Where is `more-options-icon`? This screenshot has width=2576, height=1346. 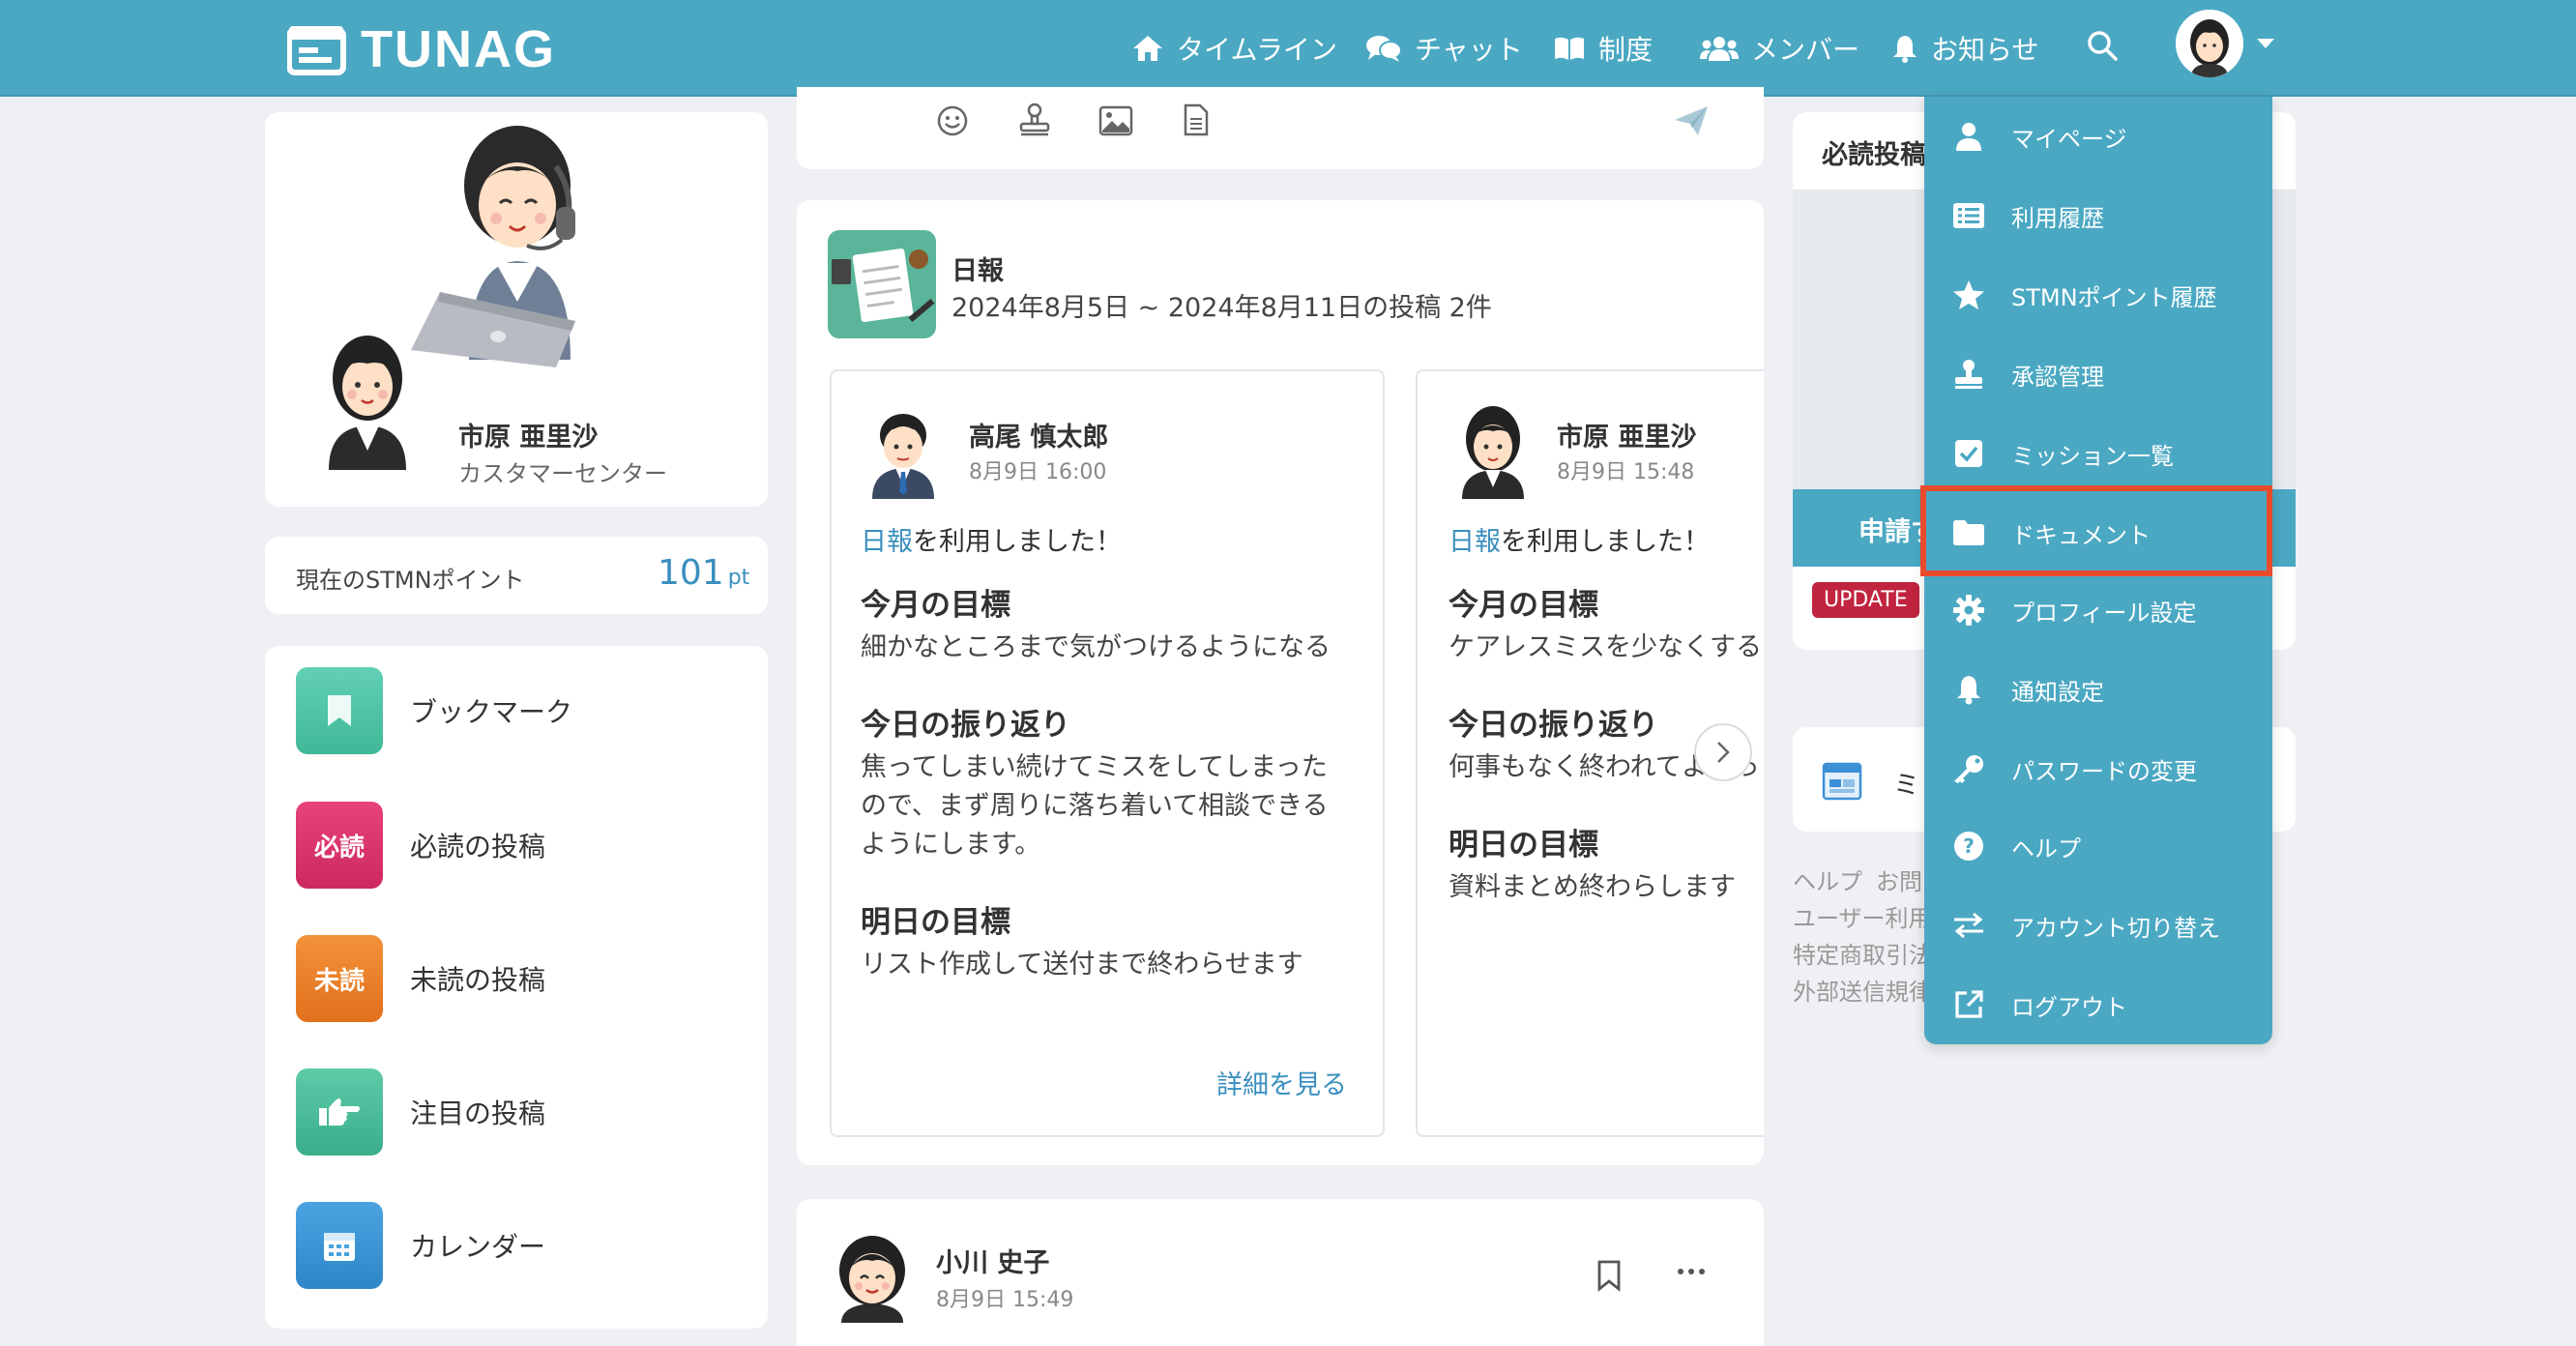 more-options-icon is located at coordinates (1691, 1272).